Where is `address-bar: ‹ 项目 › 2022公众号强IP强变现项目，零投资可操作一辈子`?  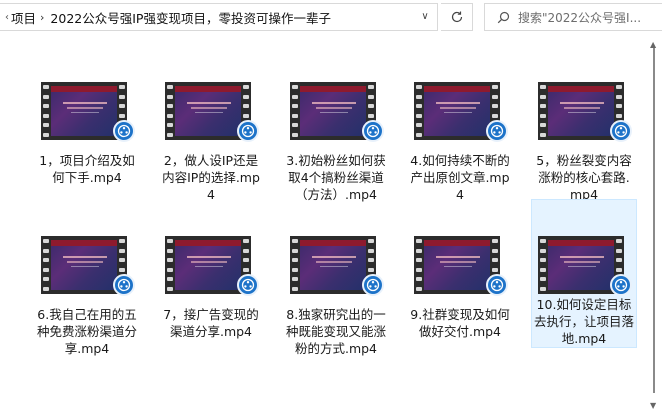 address-bar: ‹ 项目 › 2022公众号强IP强变现项目，零投资可操作一辈子 is located at coordinates (219, 17).